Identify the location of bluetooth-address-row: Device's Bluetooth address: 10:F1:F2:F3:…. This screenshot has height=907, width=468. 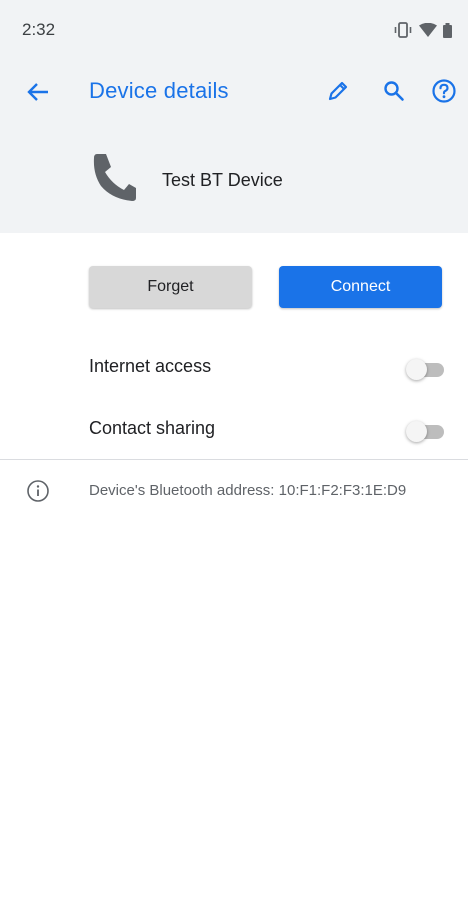
(234, 492).